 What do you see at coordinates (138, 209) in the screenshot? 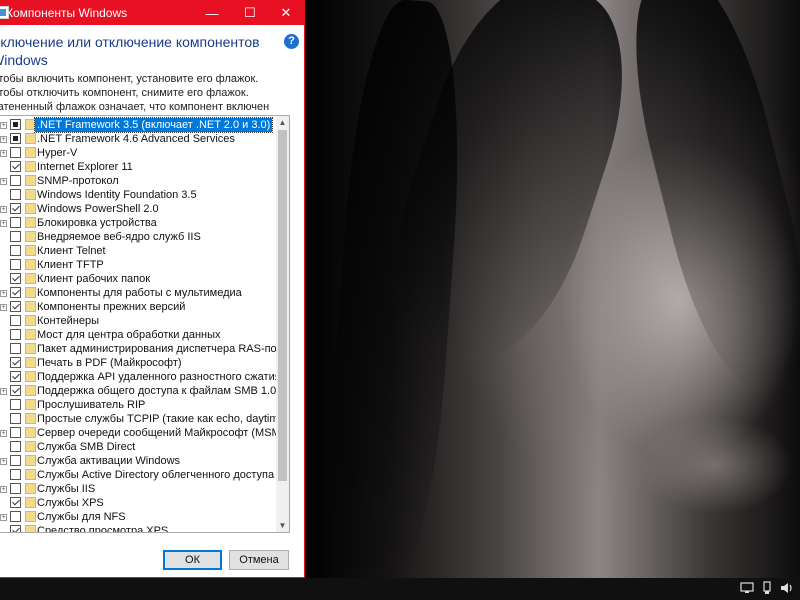
I see `feature-row: + Windows PowerShell 2.0` at bounding box center [138, 209].